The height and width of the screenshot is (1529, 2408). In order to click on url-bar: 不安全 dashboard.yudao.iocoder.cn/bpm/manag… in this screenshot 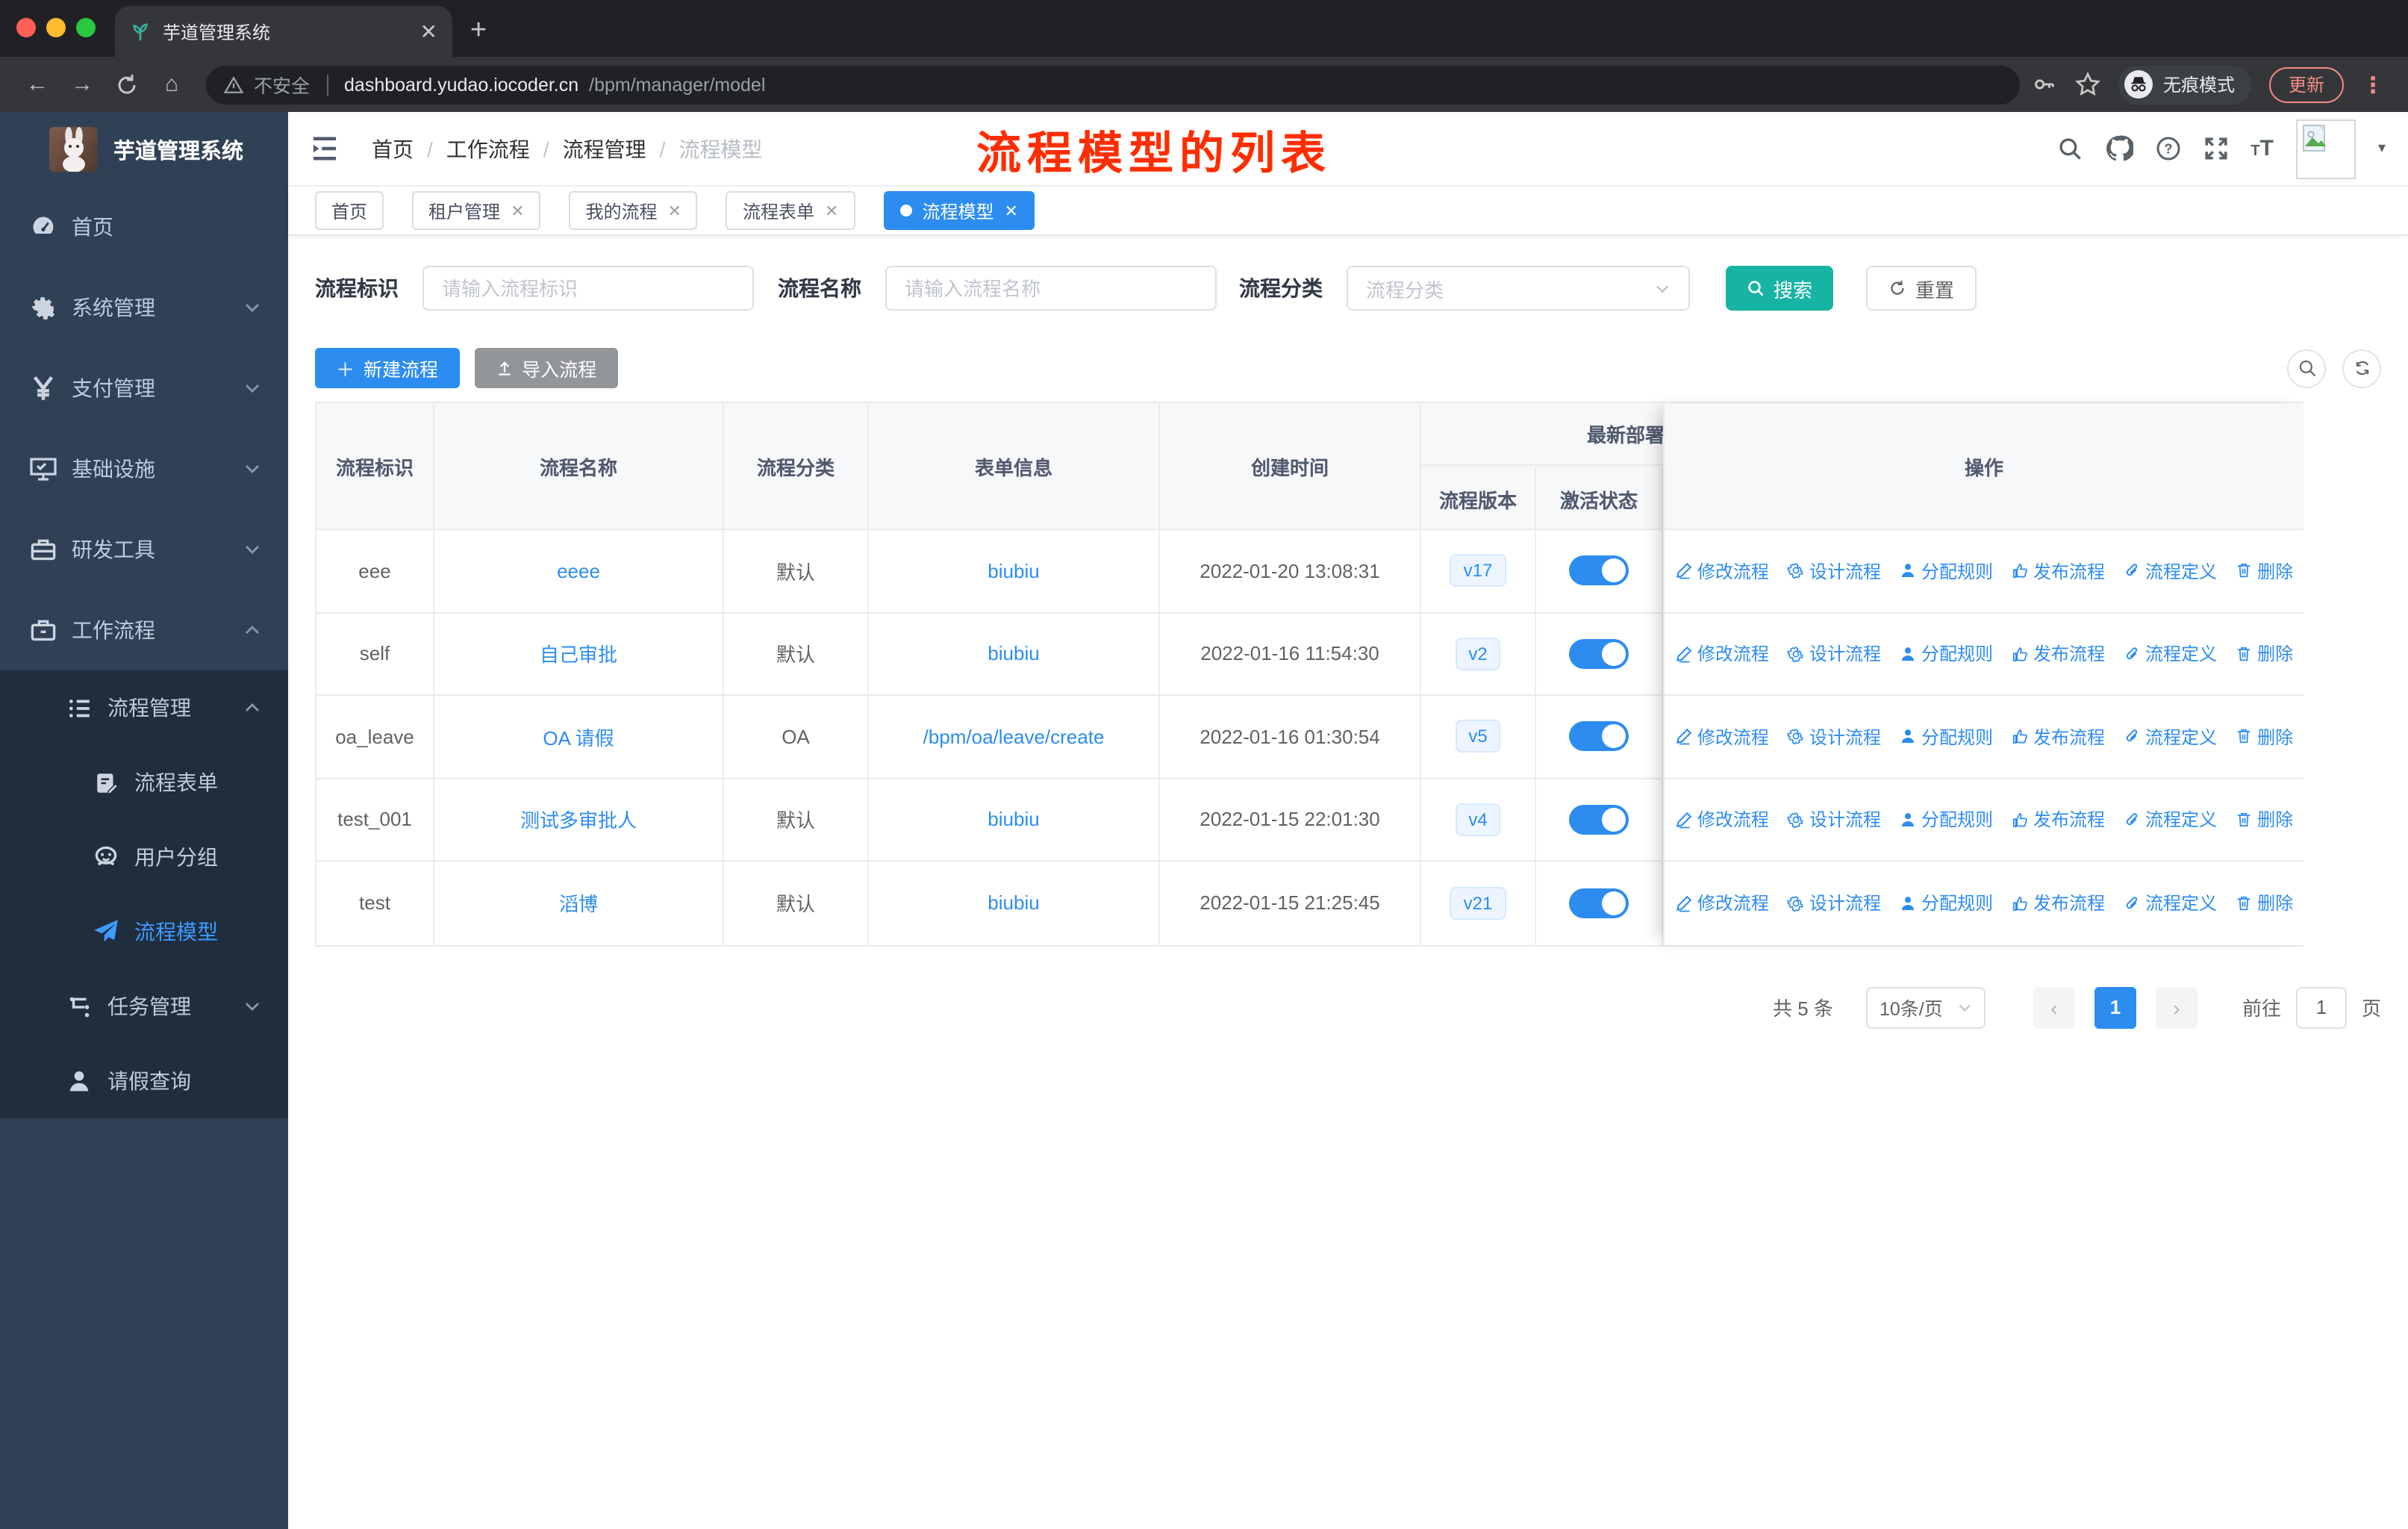, I will do `click(1113, 84)`.